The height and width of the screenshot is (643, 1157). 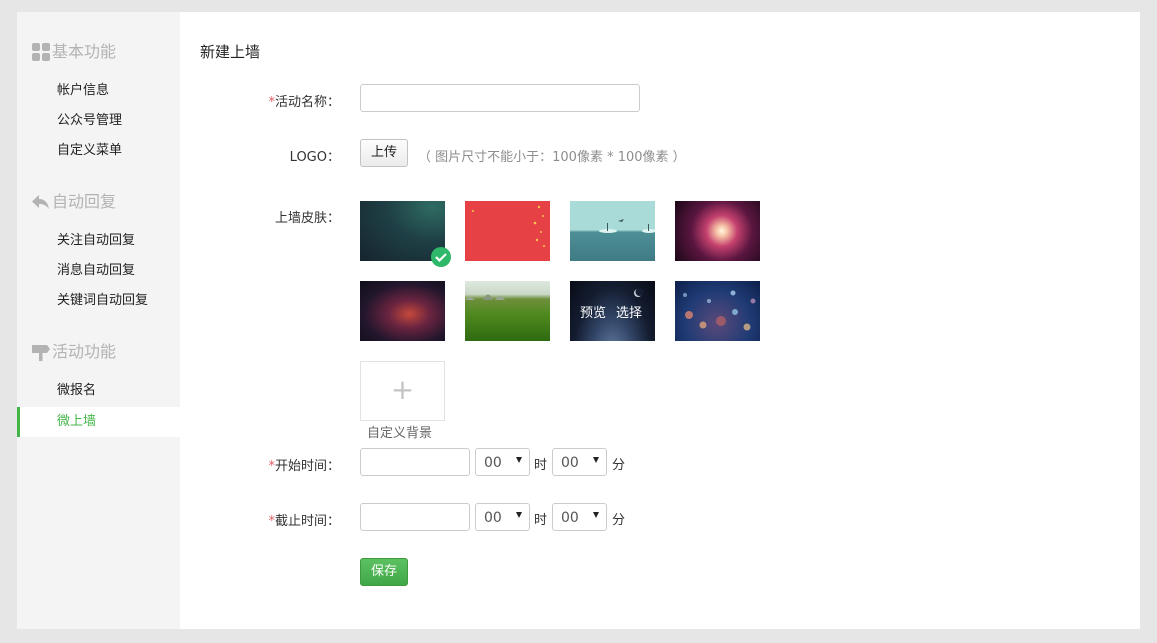 I want to click on label-text: 活动名称：, so click(x=307, y=102).